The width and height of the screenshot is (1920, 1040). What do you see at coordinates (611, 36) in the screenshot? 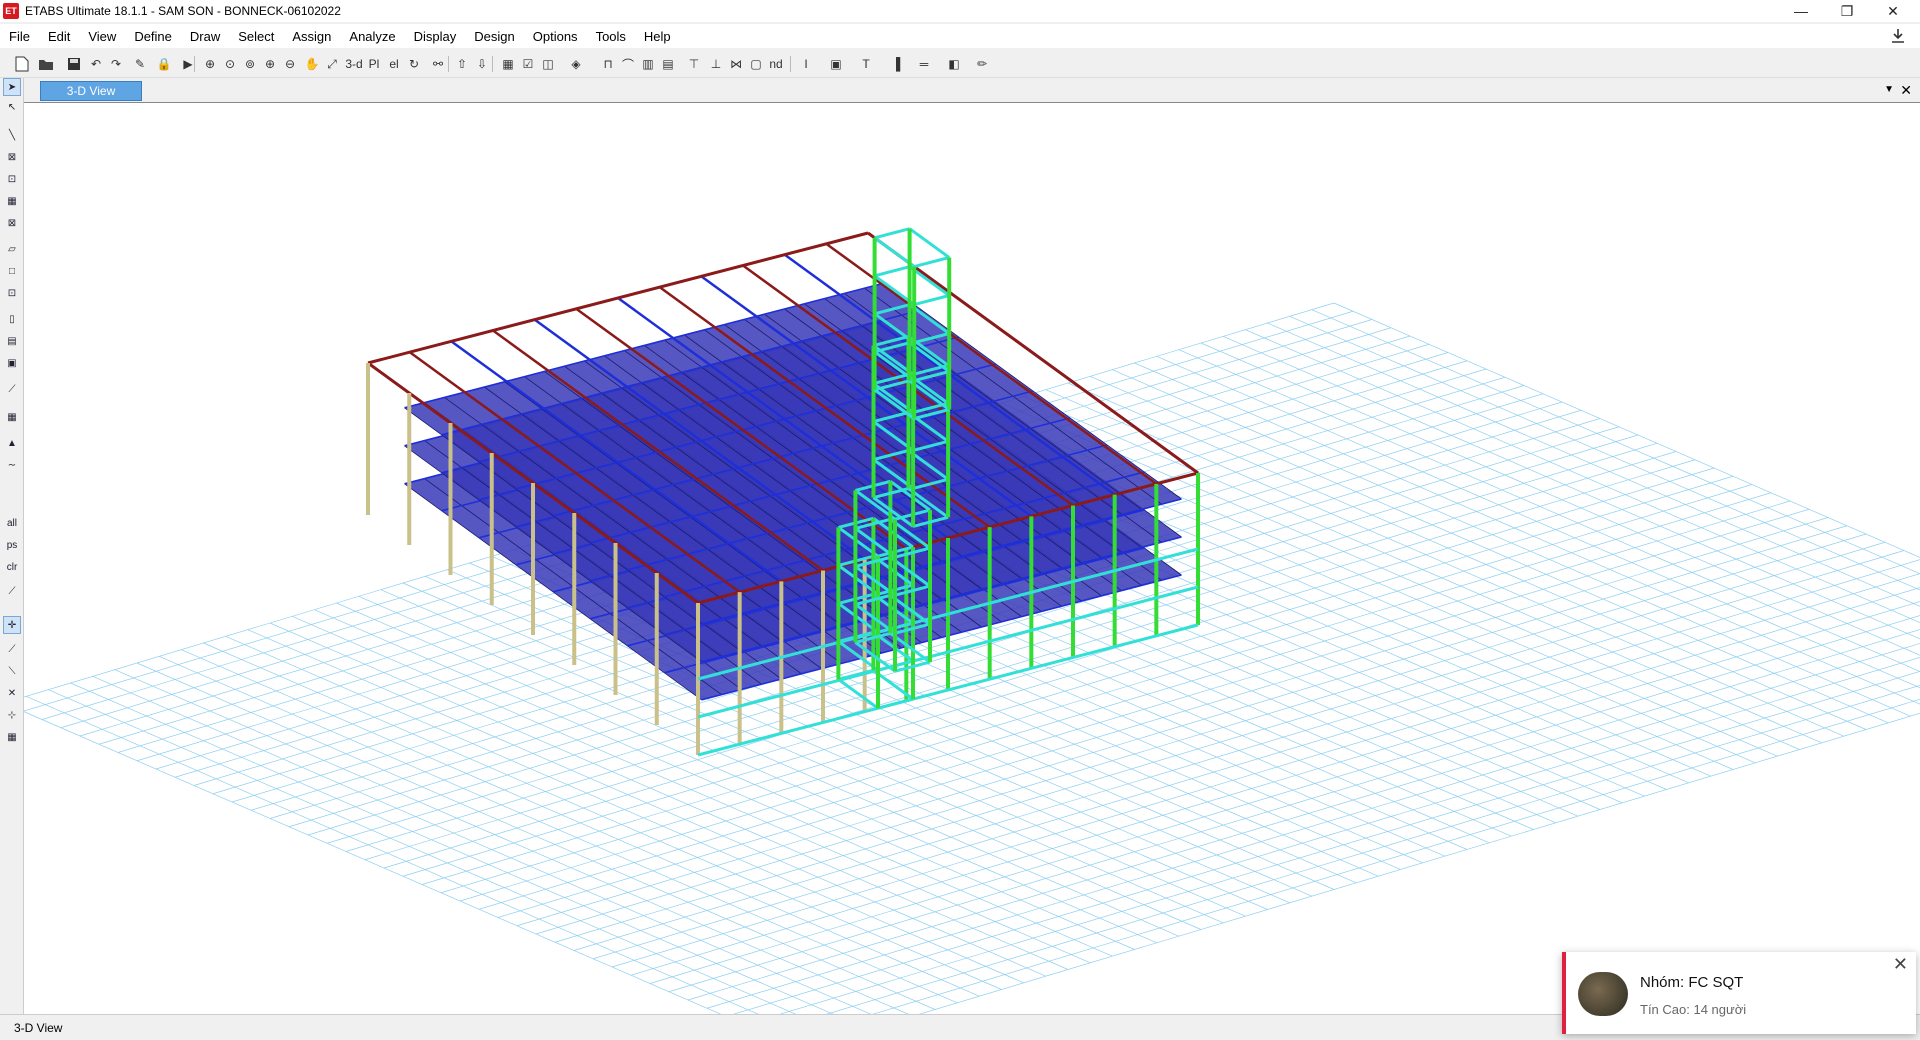
I see `menu-tools: Tools` at bounding box center [611, 36].